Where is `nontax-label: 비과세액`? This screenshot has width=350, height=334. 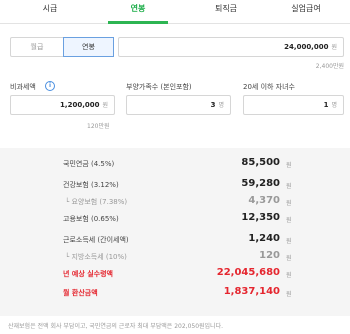 nontax-label: 비과세액 is located at coordinates (23, 87).